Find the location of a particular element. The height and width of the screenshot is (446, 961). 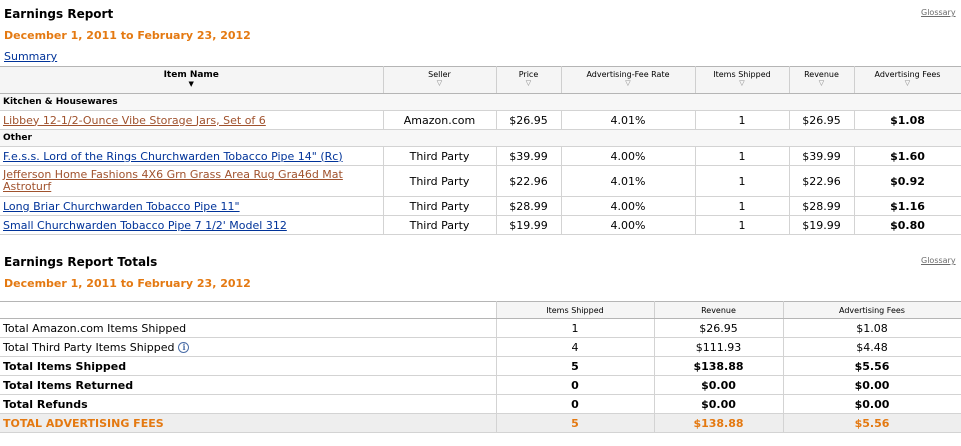

seller-cell: Amazon.com is located at coordinates (440, 120).